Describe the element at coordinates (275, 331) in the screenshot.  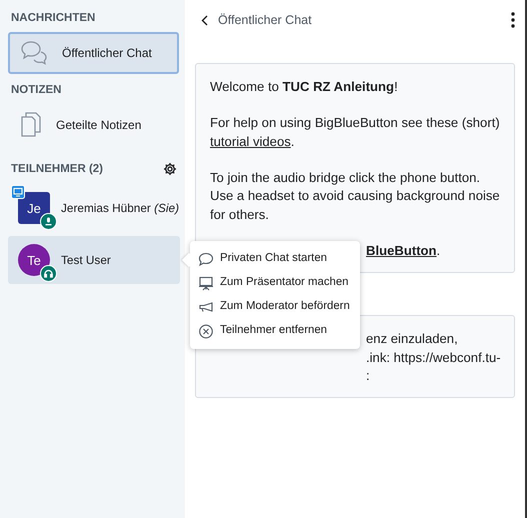
I see `menu-item: Teilnehmer entfernen` at that location.